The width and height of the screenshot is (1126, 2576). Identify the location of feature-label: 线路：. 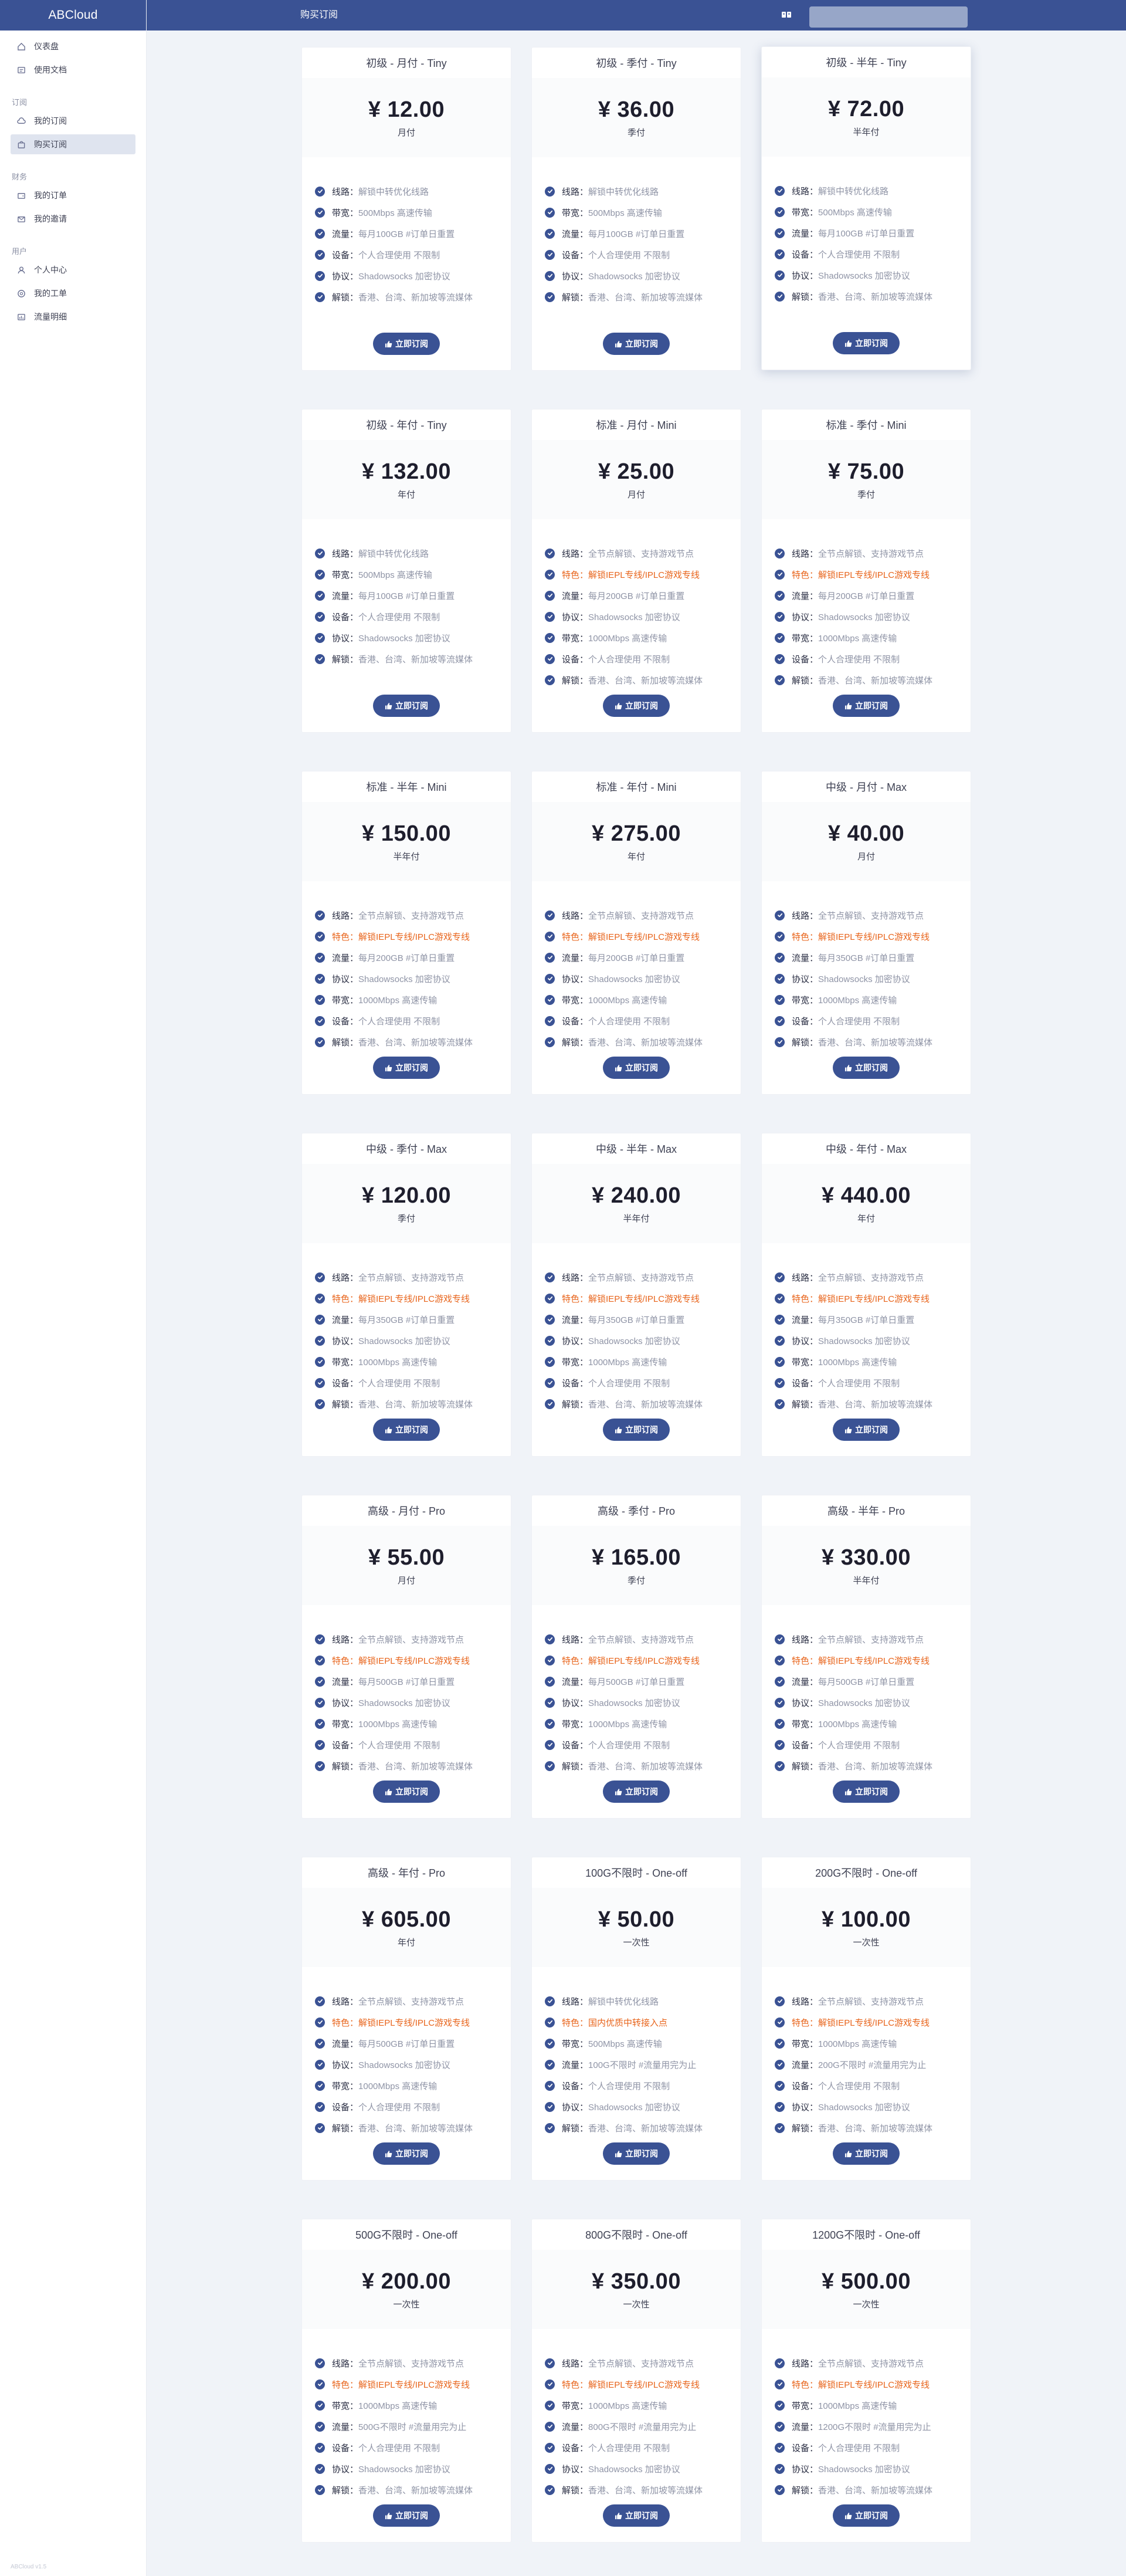
(345, 2001).